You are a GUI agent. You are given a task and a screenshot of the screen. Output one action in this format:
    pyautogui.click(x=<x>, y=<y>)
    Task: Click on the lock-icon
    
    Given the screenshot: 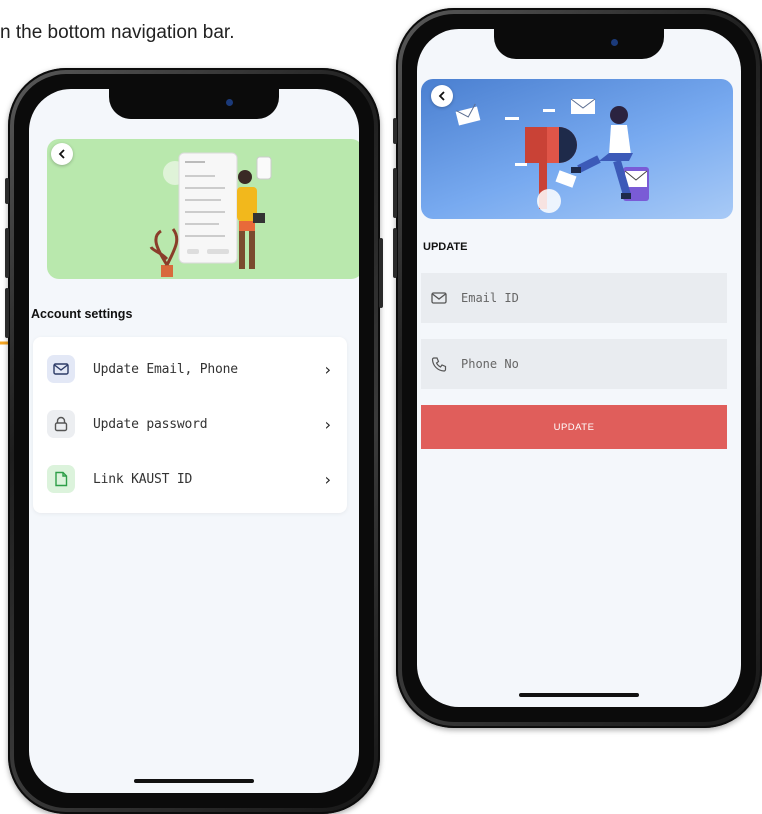 What is the action you would take?
    pyautogui.click(x=61, y=424)
    